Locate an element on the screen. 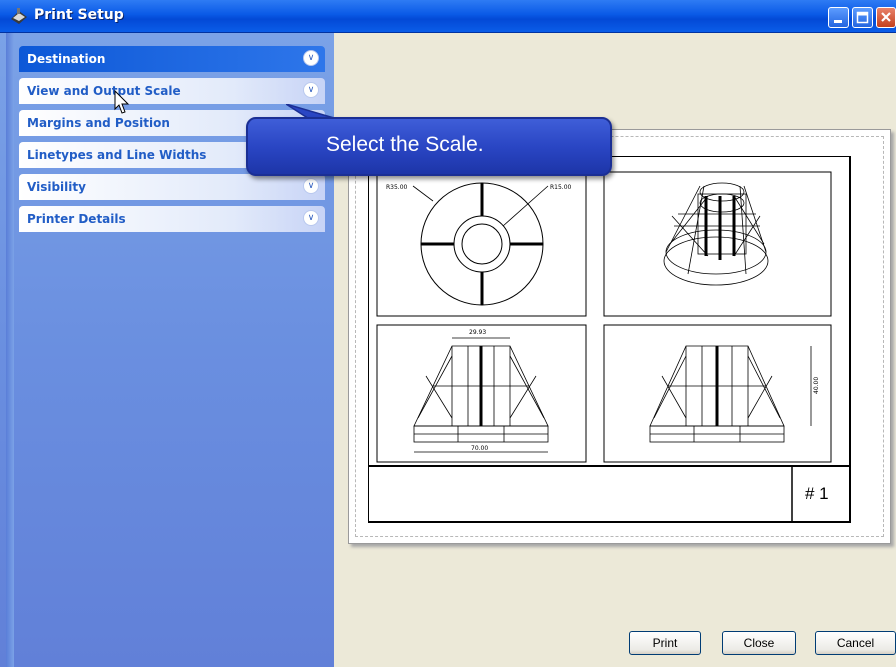 This screenshot has height=667, width=896. maximize-icon is located at coordinates (862, 17).